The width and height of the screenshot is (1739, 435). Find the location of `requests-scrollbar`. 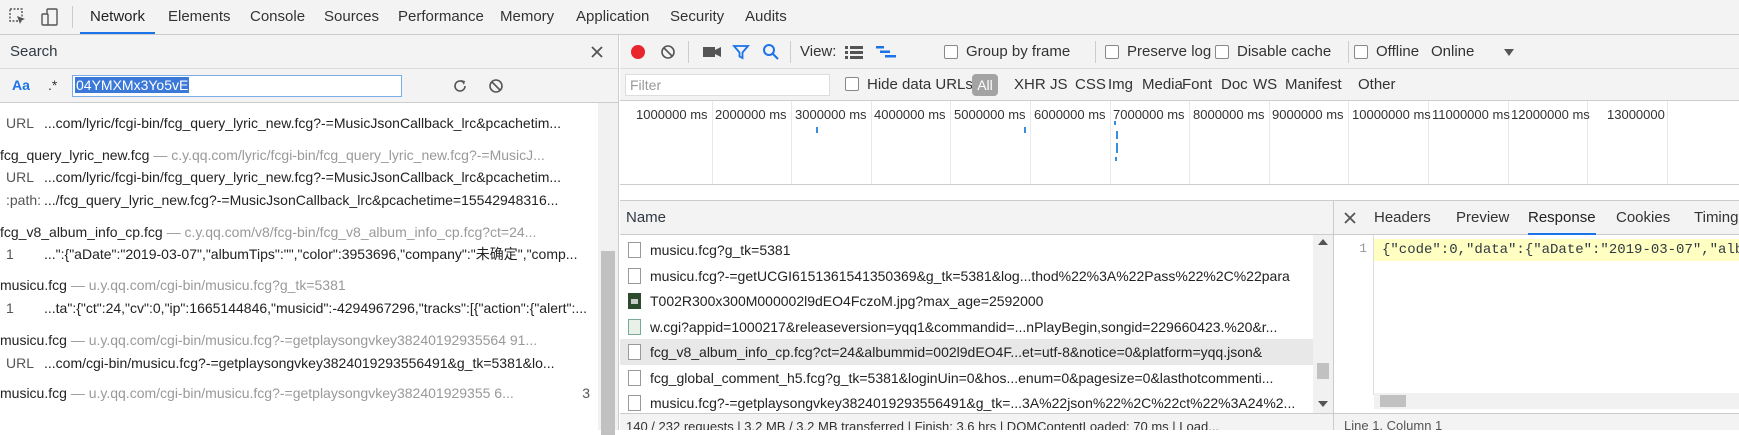

requests-scrollbar is located at coordinates (1323, 324).